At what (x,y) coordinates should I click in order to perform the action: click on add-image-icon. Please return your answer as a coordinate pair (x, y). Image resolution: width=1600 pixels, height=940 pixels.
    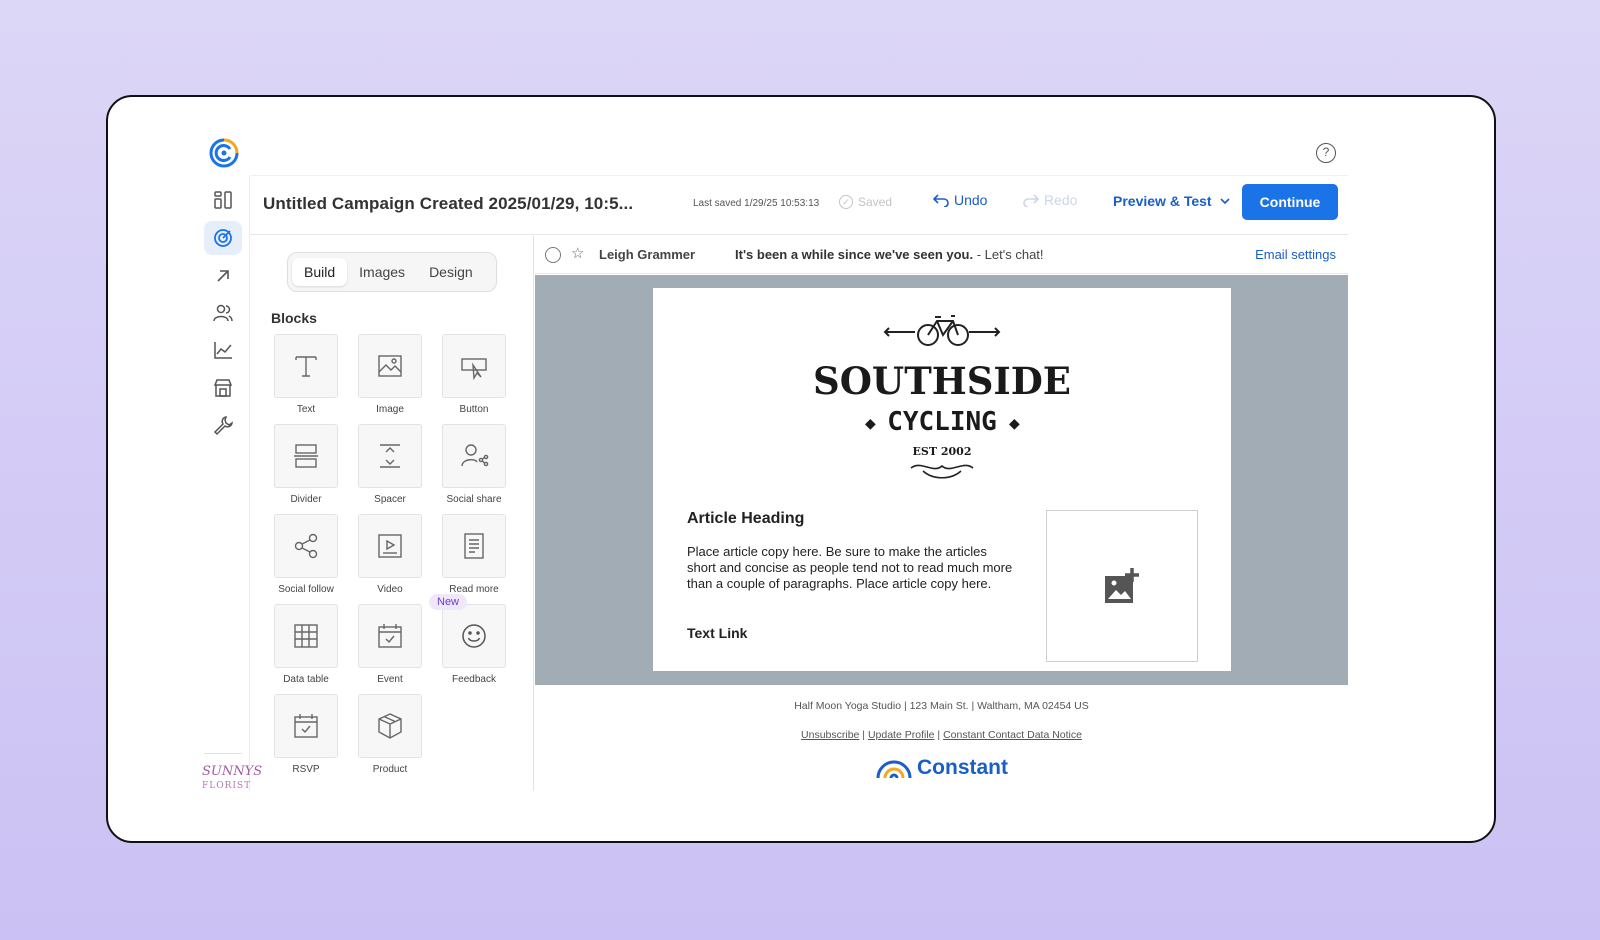
    Looking at the image, I should click on (1122, 585).